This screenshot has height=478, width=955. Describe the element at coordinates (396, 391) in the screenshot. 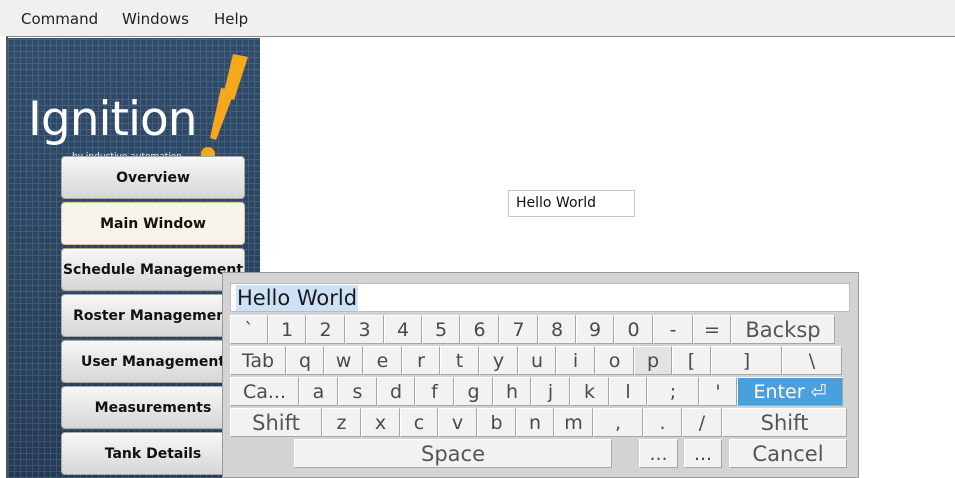

I see `key-d: d` at that location.